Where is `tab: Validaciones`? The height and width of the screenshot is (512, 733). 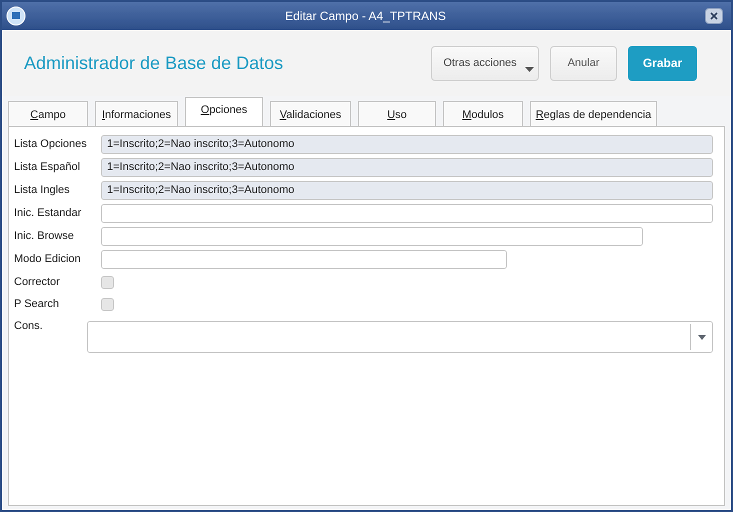
tab: Validaciones is located at coordinates (310, 113).